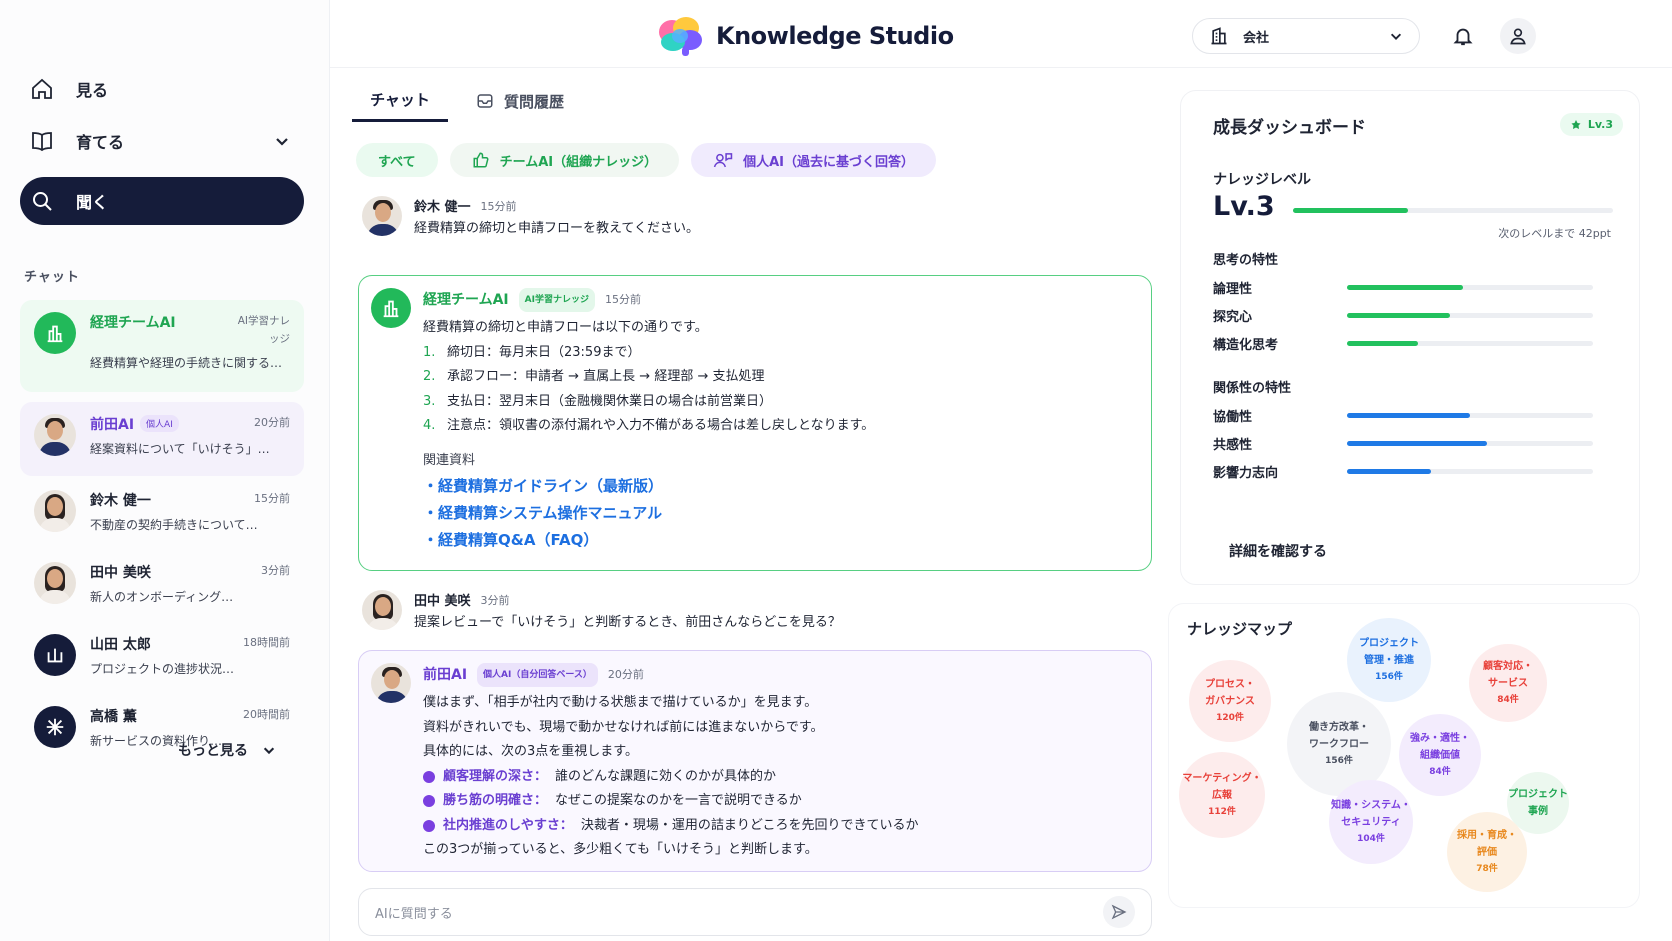  Describe the element at coordinates (162, 89) in the screenshot. I see `nav-item-view: 見る` at that location.